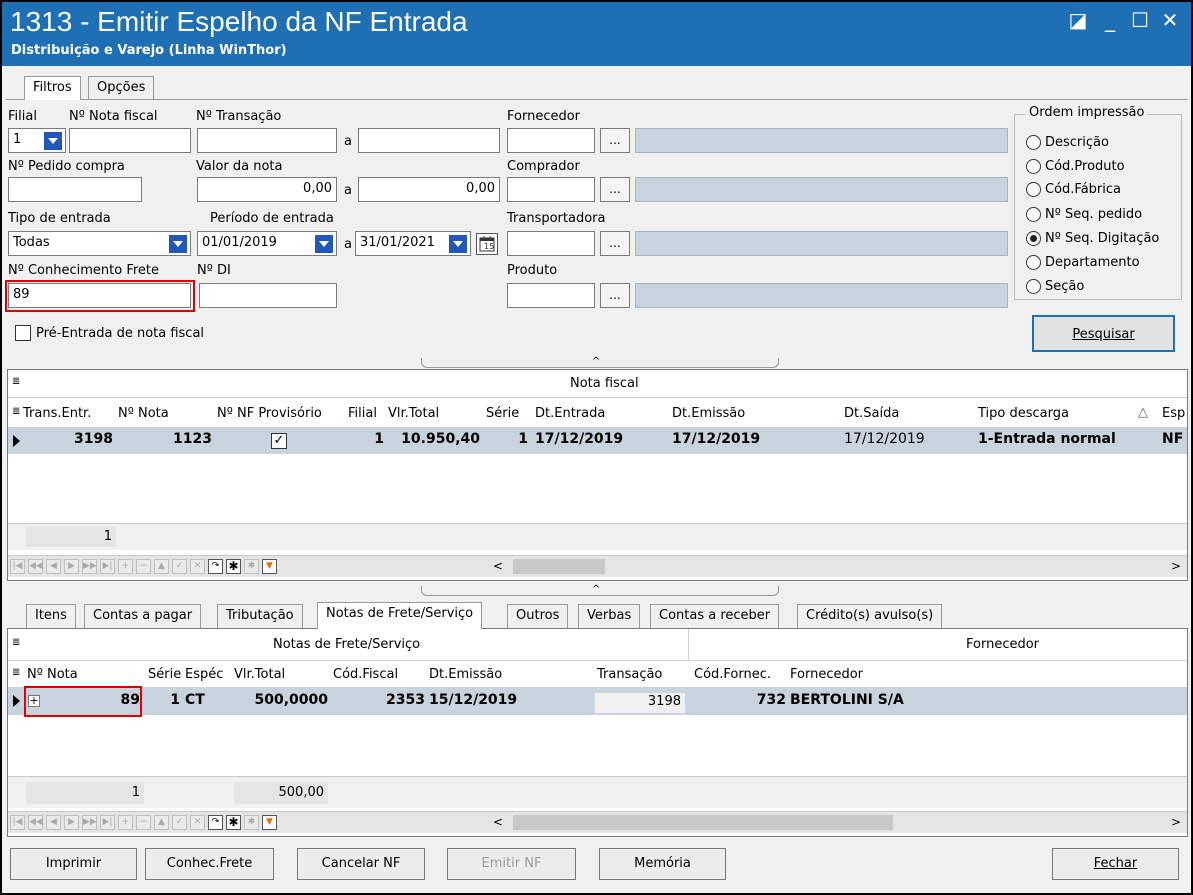 This screenshot has height=895, width=1193. I want to click on col-header: Nº Nota, so click(52, 674).